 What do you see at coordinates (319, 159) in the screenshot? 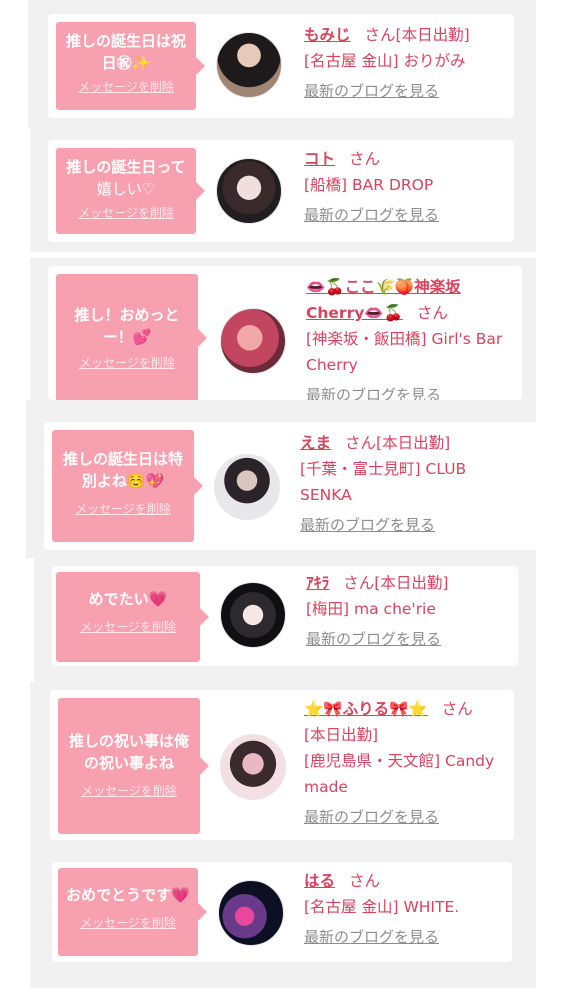
I see `cast-name-link: コト` at bounding box center [319, 159].